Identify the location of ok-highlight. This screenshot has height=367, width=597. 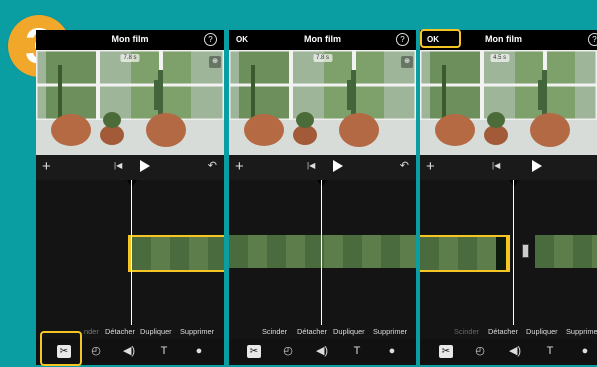
(440, 38).